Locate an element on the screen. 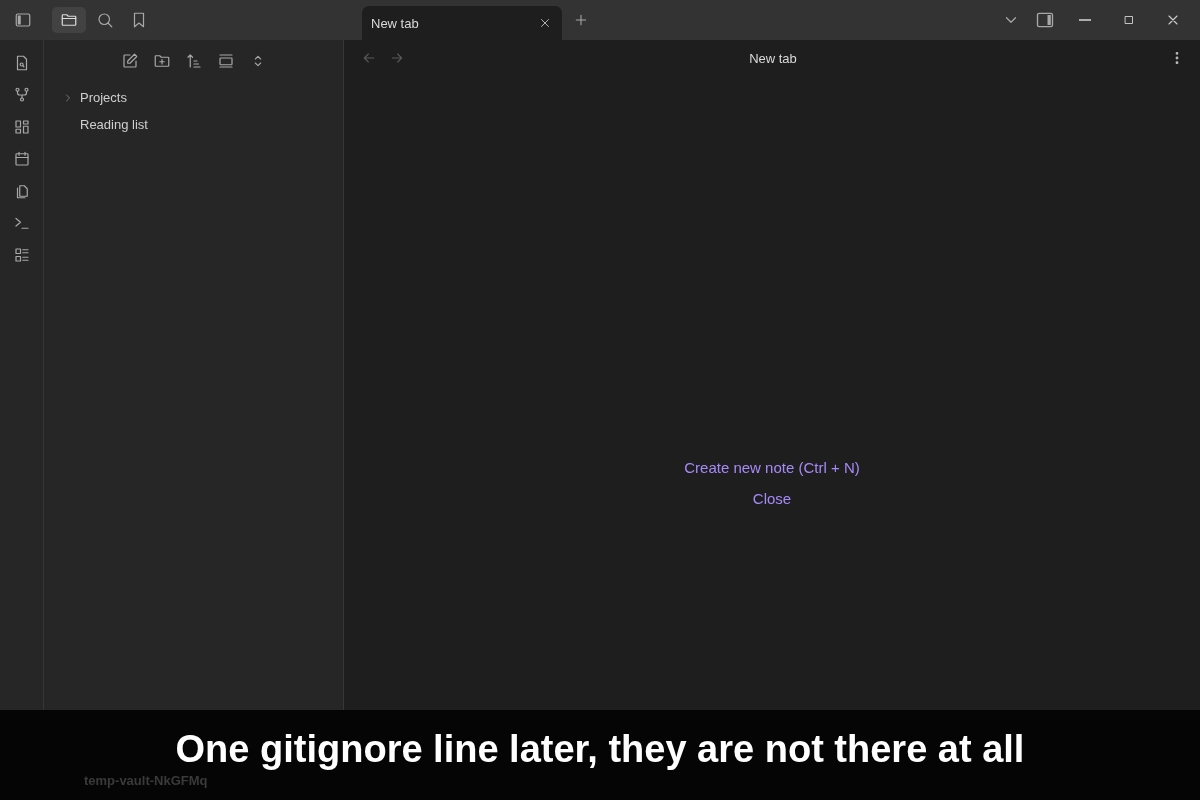 The image size is (1200, 800). new-note-icon is located at coordinates (129, 61).